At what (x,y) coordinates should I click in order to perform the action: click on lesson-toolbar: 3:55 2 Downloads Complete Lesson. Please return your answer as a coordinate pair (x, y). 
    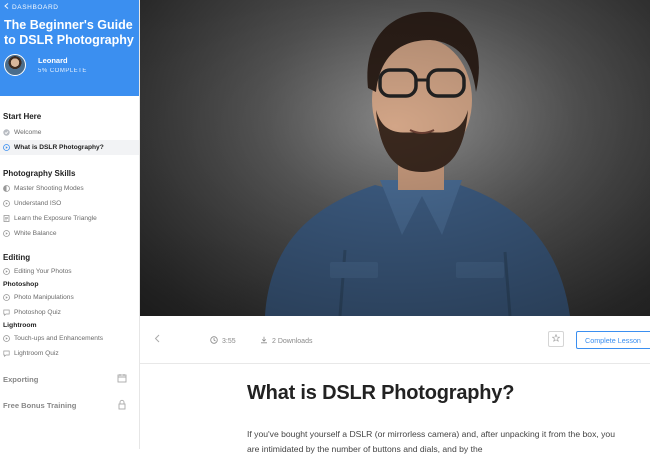
    Looking at the image, I should click on (395, 340).